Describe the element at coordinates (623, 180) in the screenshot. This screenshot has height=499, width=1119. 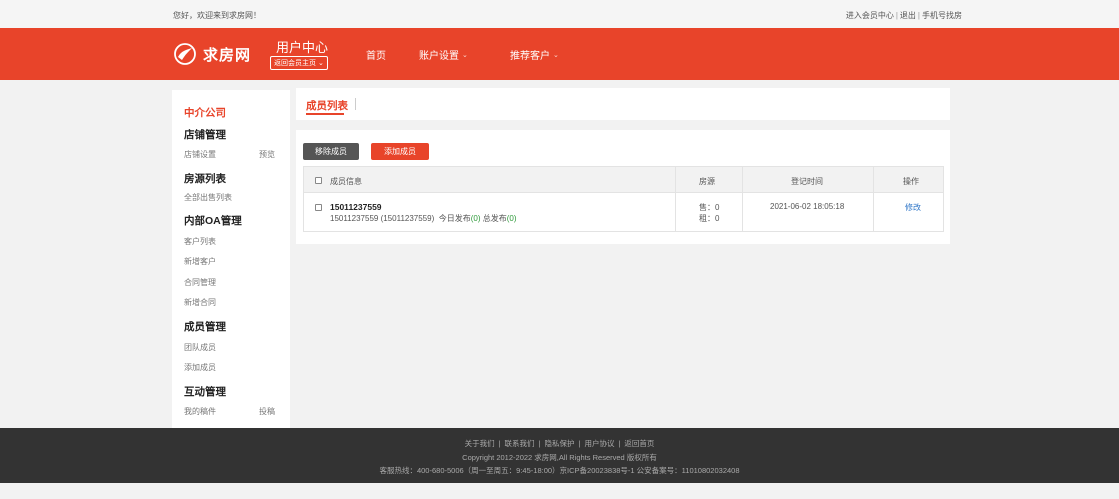
I see `table-header: 成员信息 房源 登记时间 操作` at that location.